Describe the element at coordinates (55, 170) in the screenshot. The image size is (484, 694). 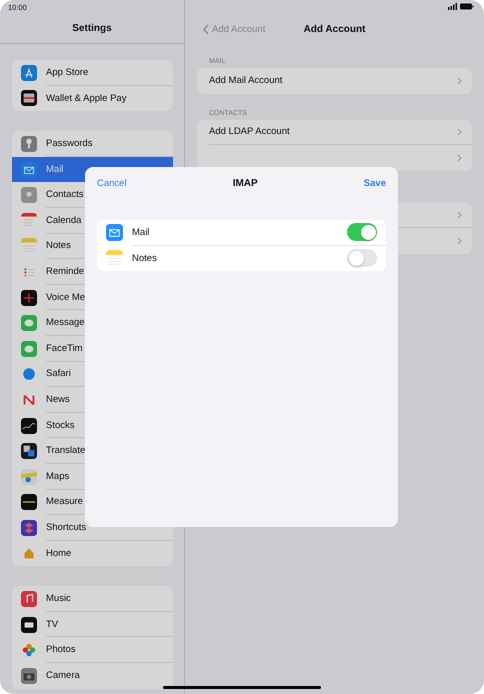
I see `sidebar-item-label: Mail` at that location.